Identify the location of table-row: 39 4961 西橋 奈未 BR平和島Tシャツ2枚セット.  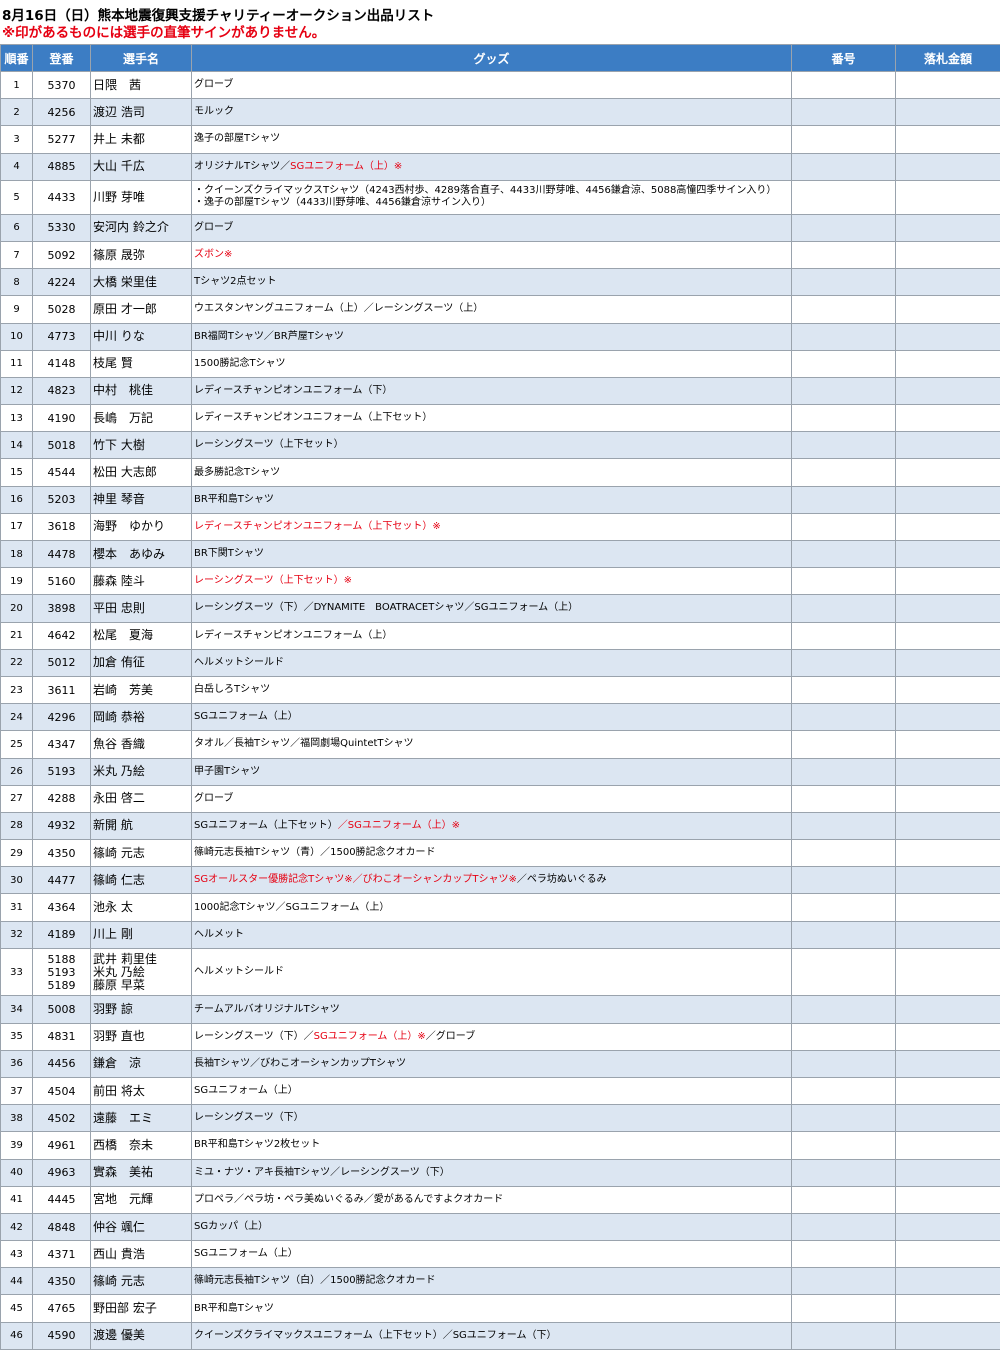
(500, 1145).